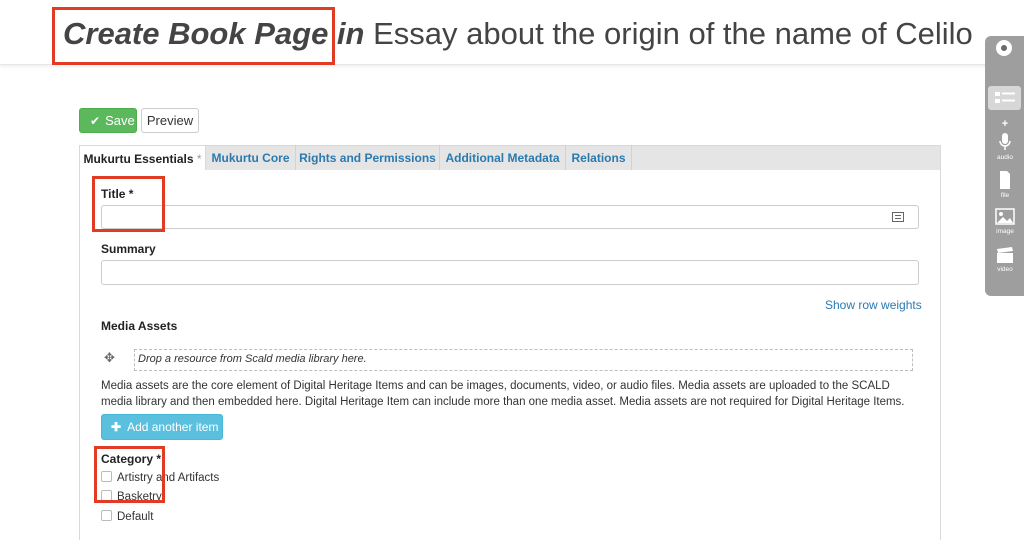  Describe the element at coordinates (599, 158) in the screenshot. I see `tab-relations: Relations` at that location.